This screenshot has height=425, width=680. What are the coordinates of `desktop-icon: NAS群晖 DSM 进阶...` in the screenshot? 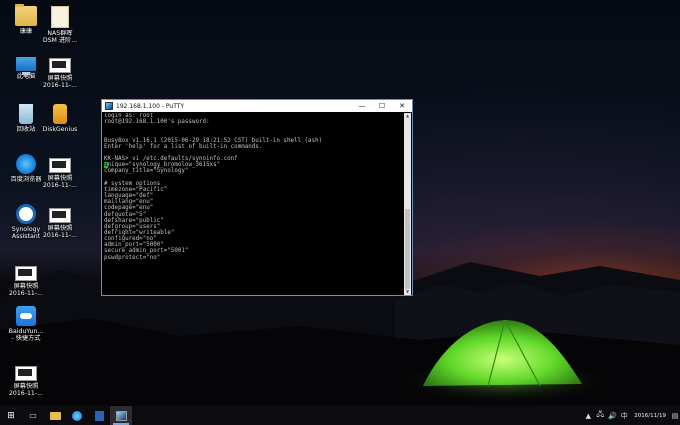 It's located at (60, 25).